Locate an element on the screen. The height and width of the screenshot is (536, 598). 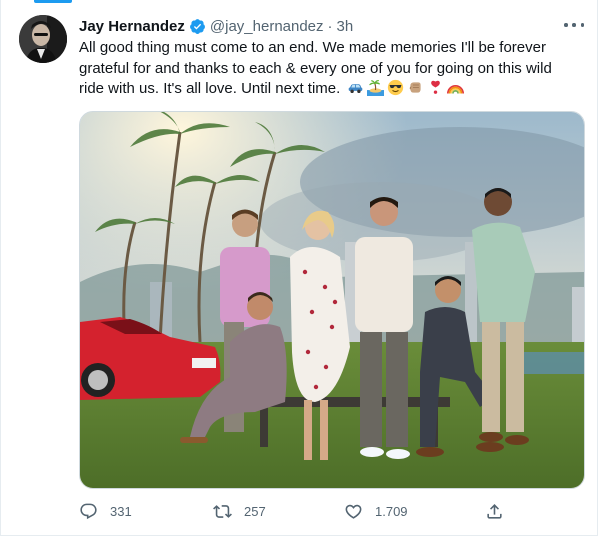
reply-button: 331 is located at coordinates (105, 511).